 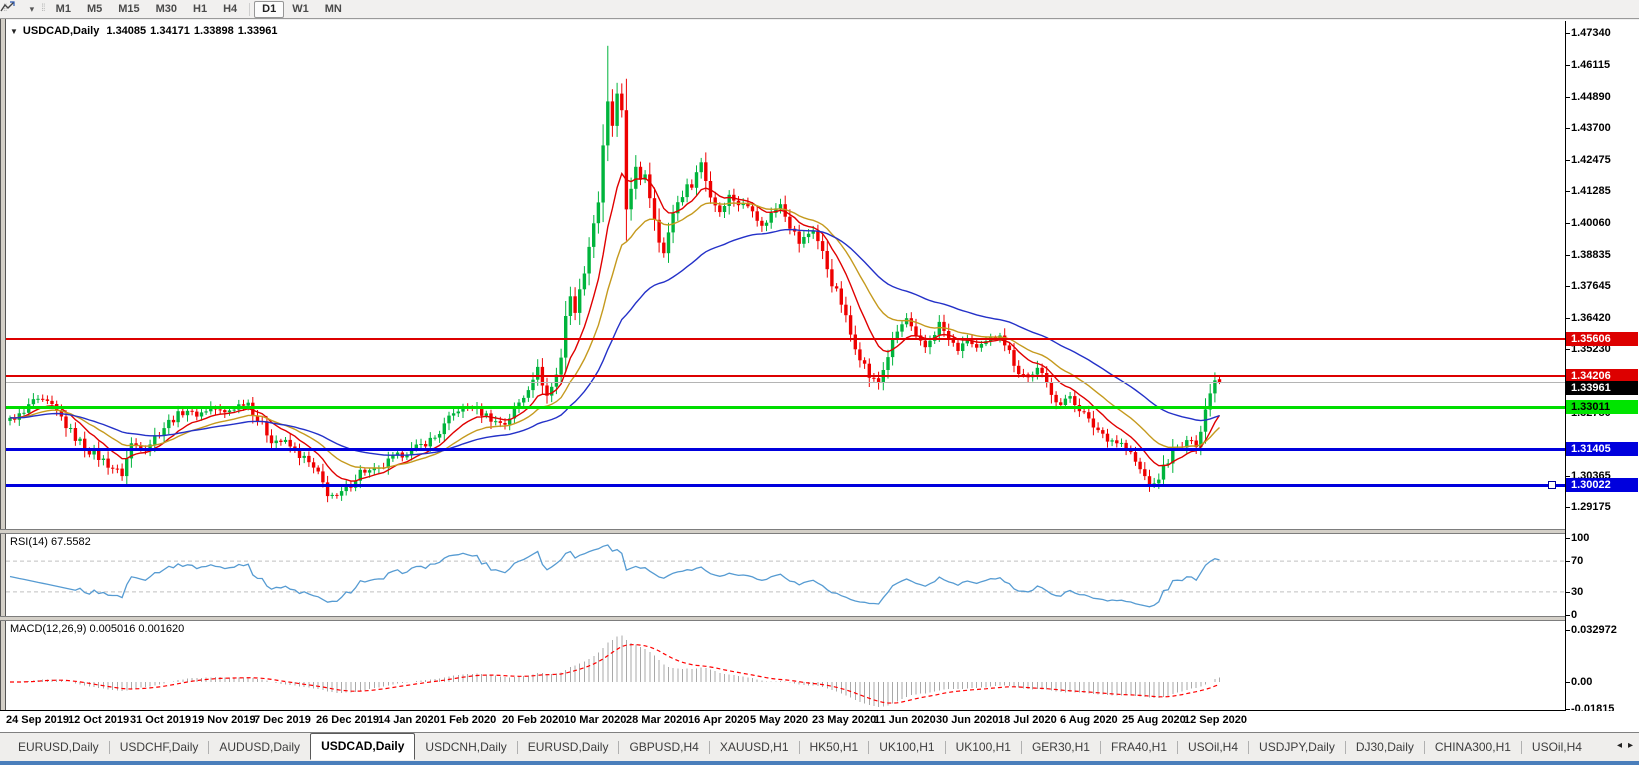 What do you see at coordinates (347, 720) in the screenshot?
I see `date-axis-label: 26 Dec 2019` at bounding box center [347, 720].